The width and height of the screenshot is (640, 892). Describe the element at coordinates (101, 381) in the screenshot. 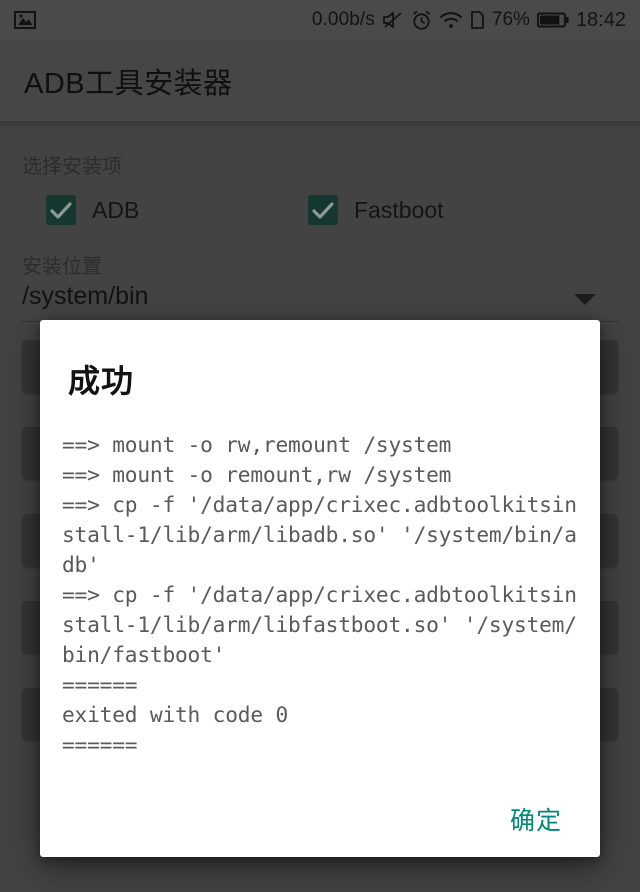

I see `dialog-title: 成功` at that location.